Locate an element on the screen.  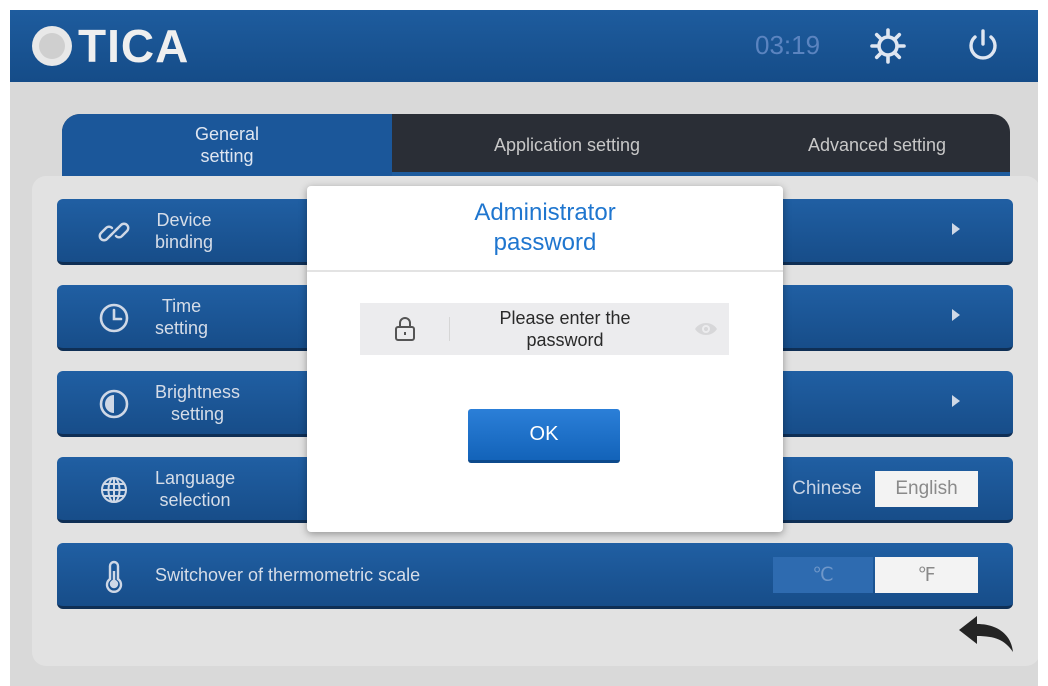
globe-icon is located at coordinates (114, 490).